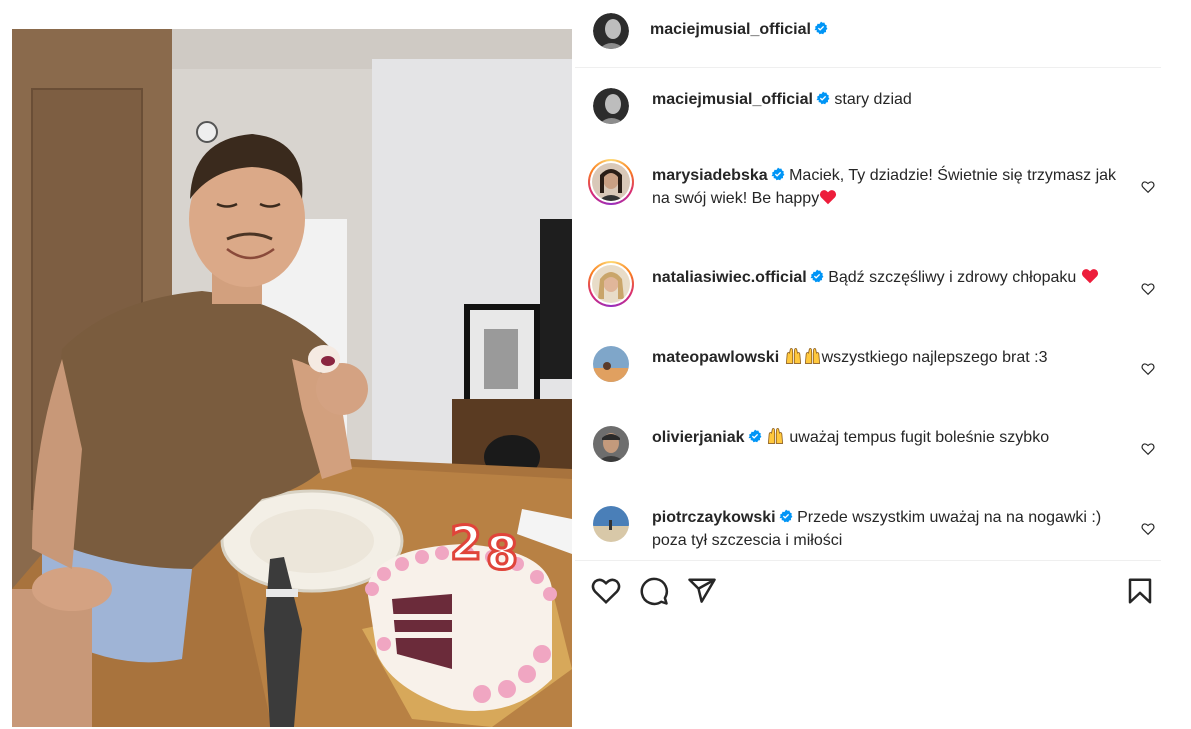 This screenshot has width=1191, height=729. Describe the element at coordinates (1140, 591) in the screenshot. I see `bookmark-icon` at that location.